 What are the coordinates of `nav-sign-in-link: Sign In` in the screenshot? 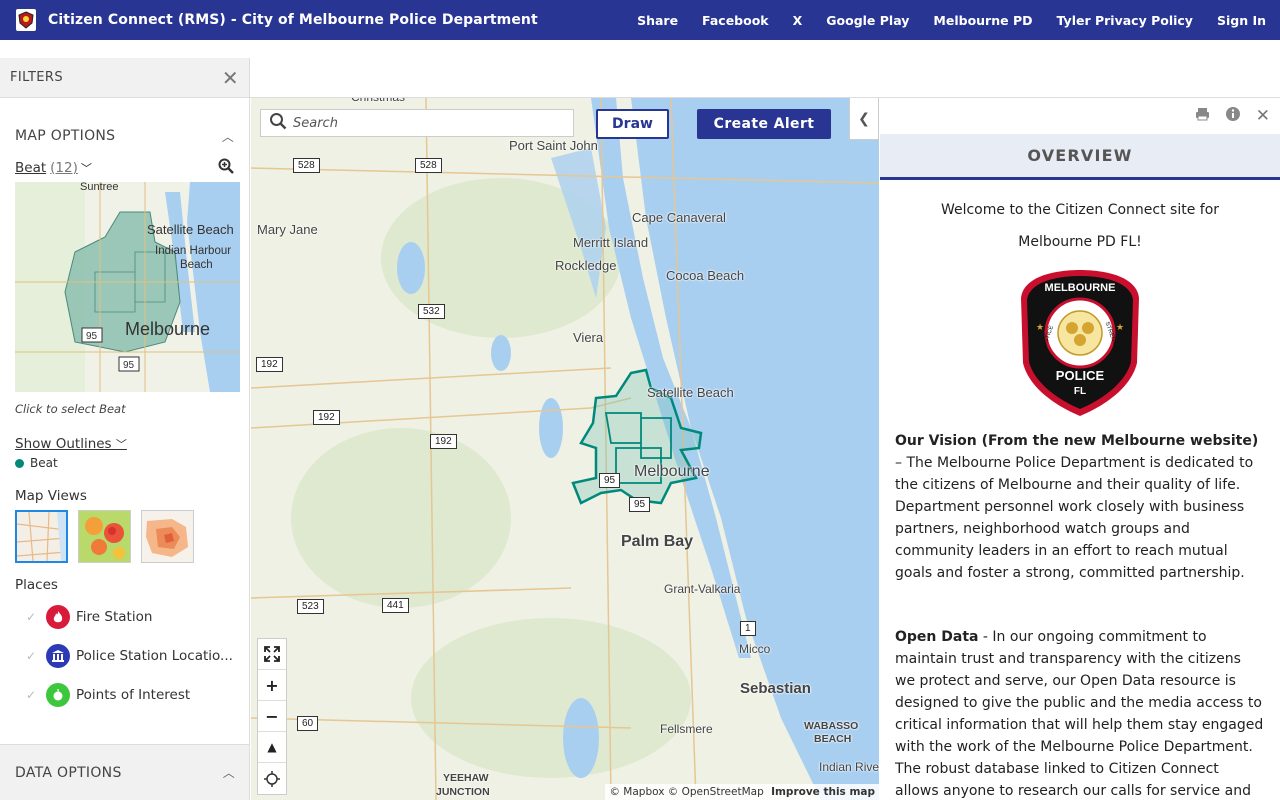 It's located at (1241, 20).